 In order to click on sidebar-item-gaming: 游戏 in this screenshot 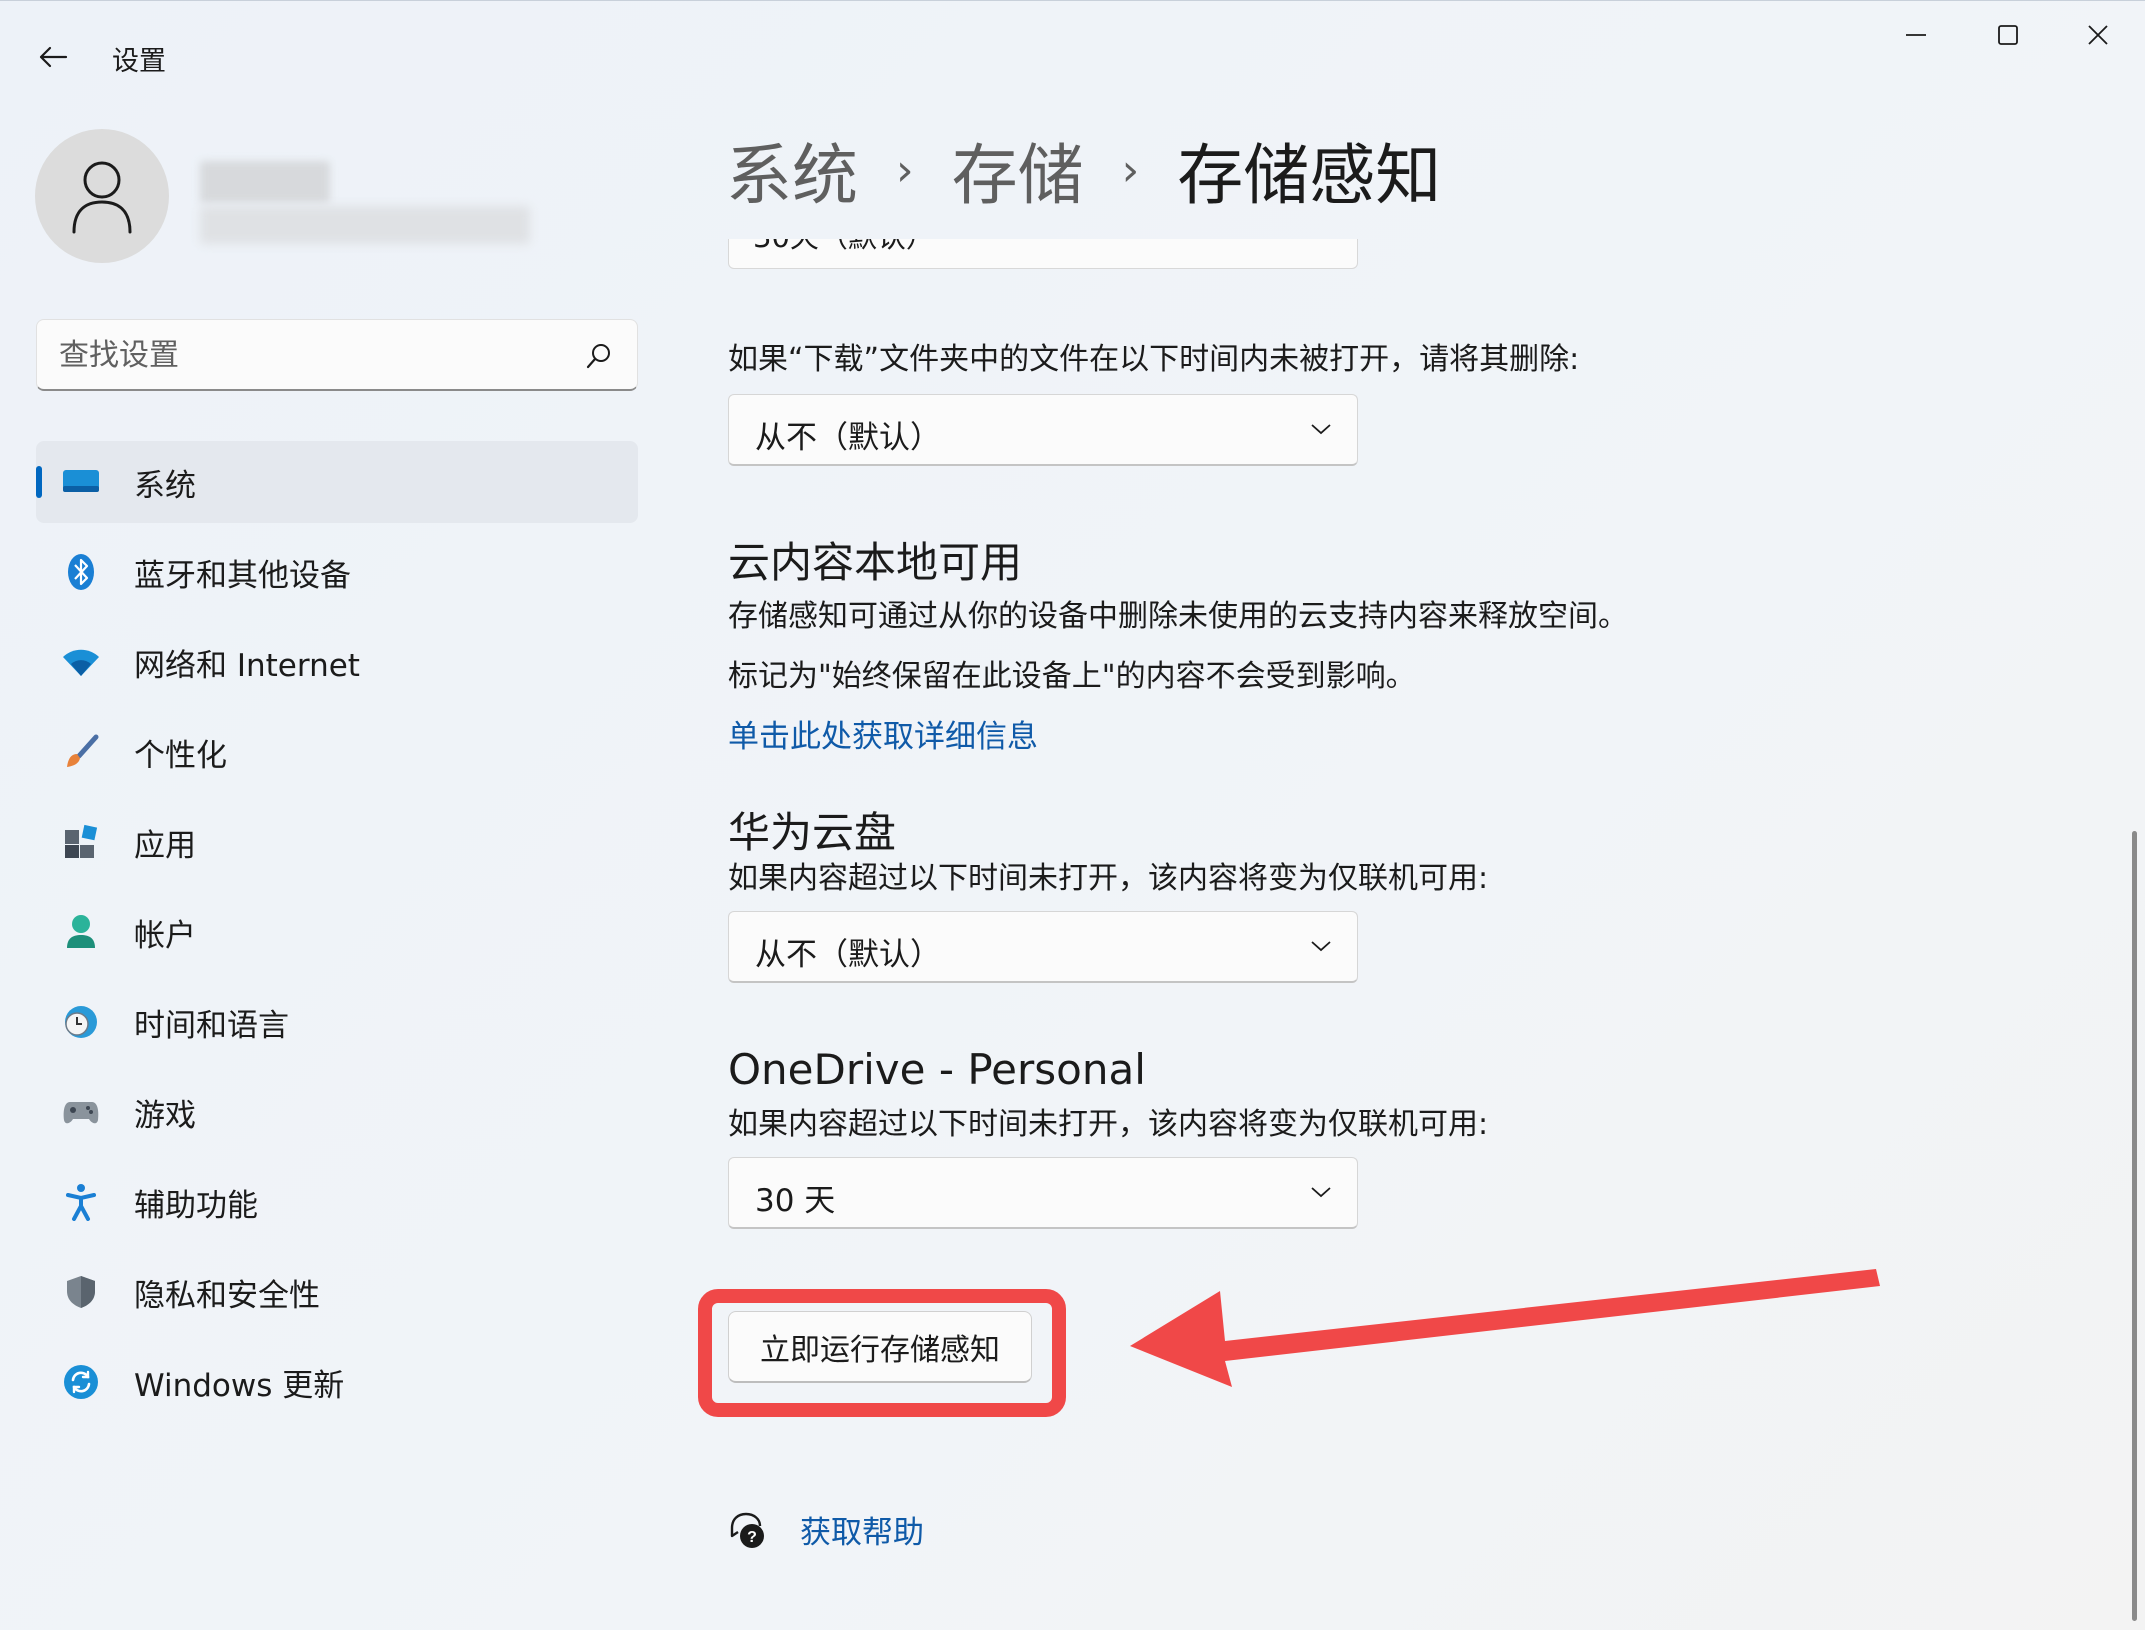, I will do `click(337, 1112)`.